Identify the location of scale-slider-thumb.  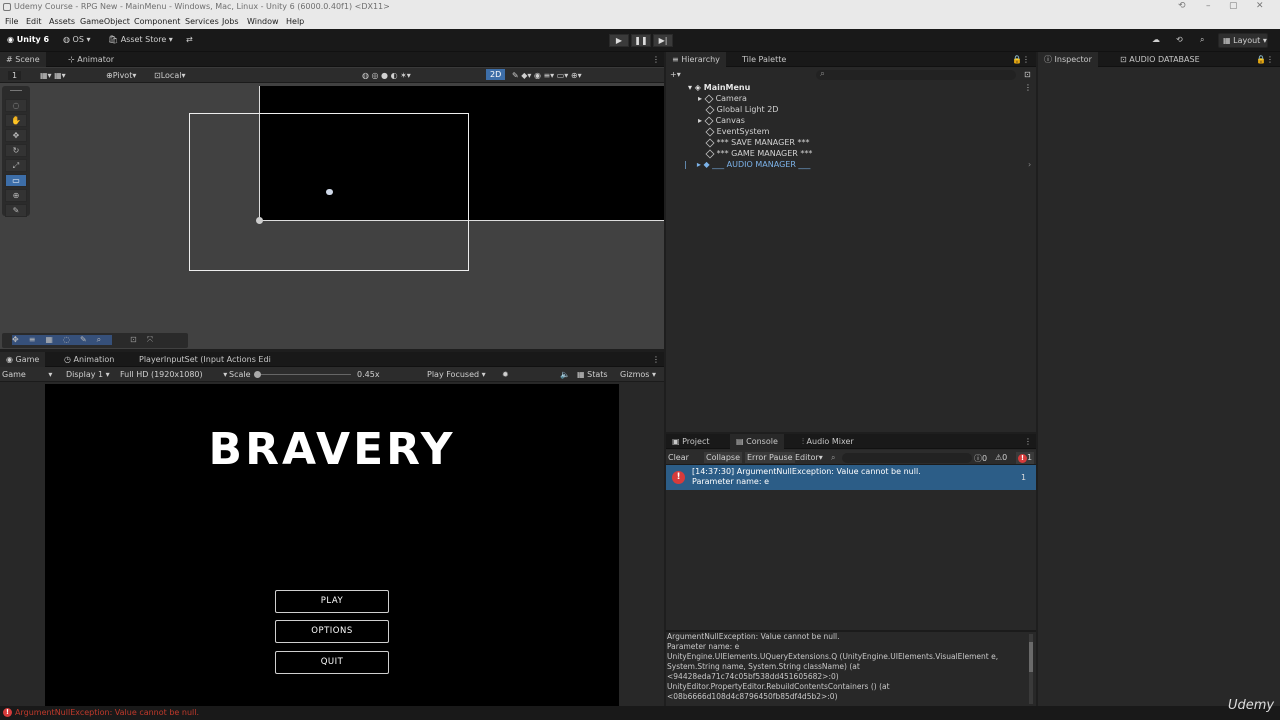
(257, 374).